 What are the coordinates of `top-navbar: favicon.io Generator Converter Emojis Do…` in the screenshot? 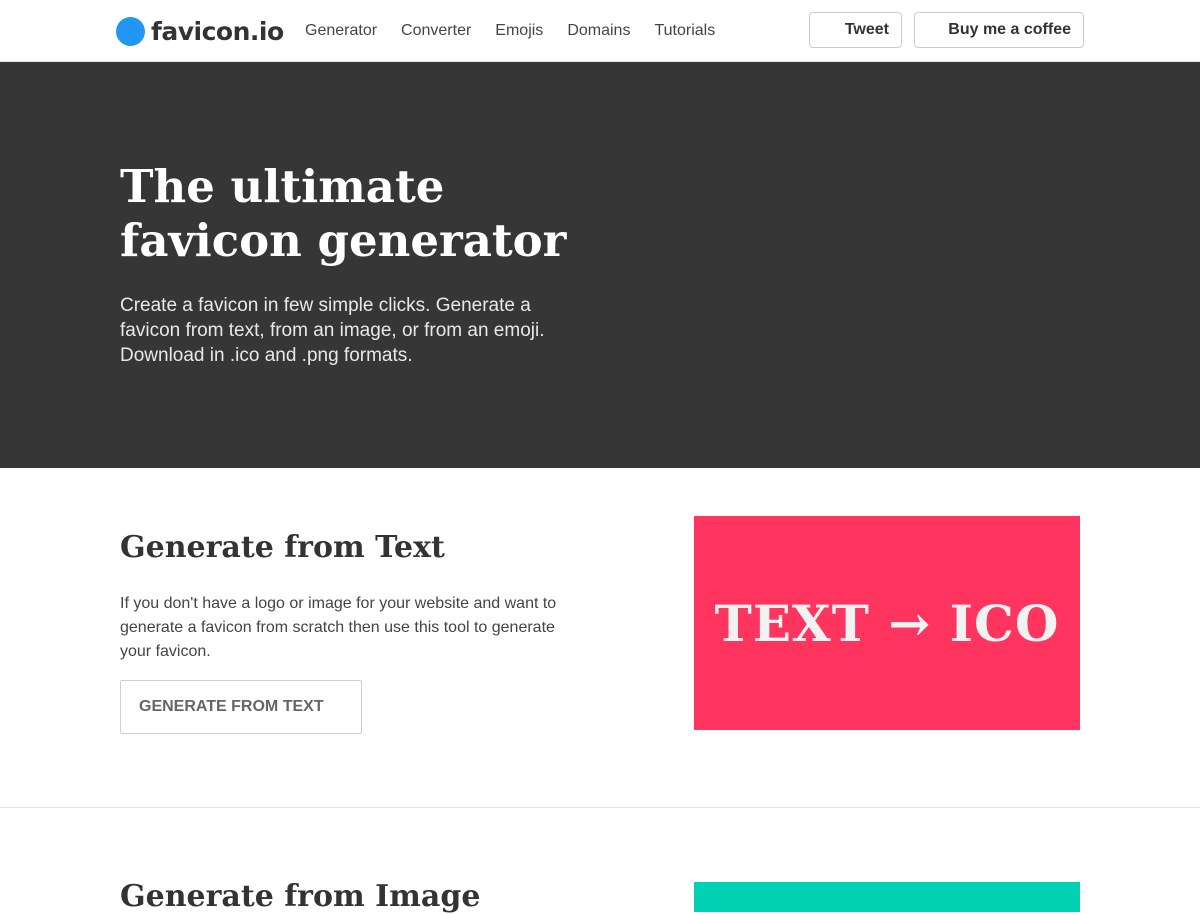 It's located at (600, 31).